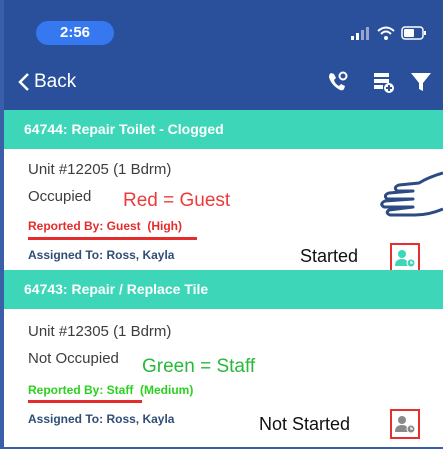  What do you see at coordinates (421, 82) in the screenshot?
I see `filter-icon` at bounding box center [421, 82].